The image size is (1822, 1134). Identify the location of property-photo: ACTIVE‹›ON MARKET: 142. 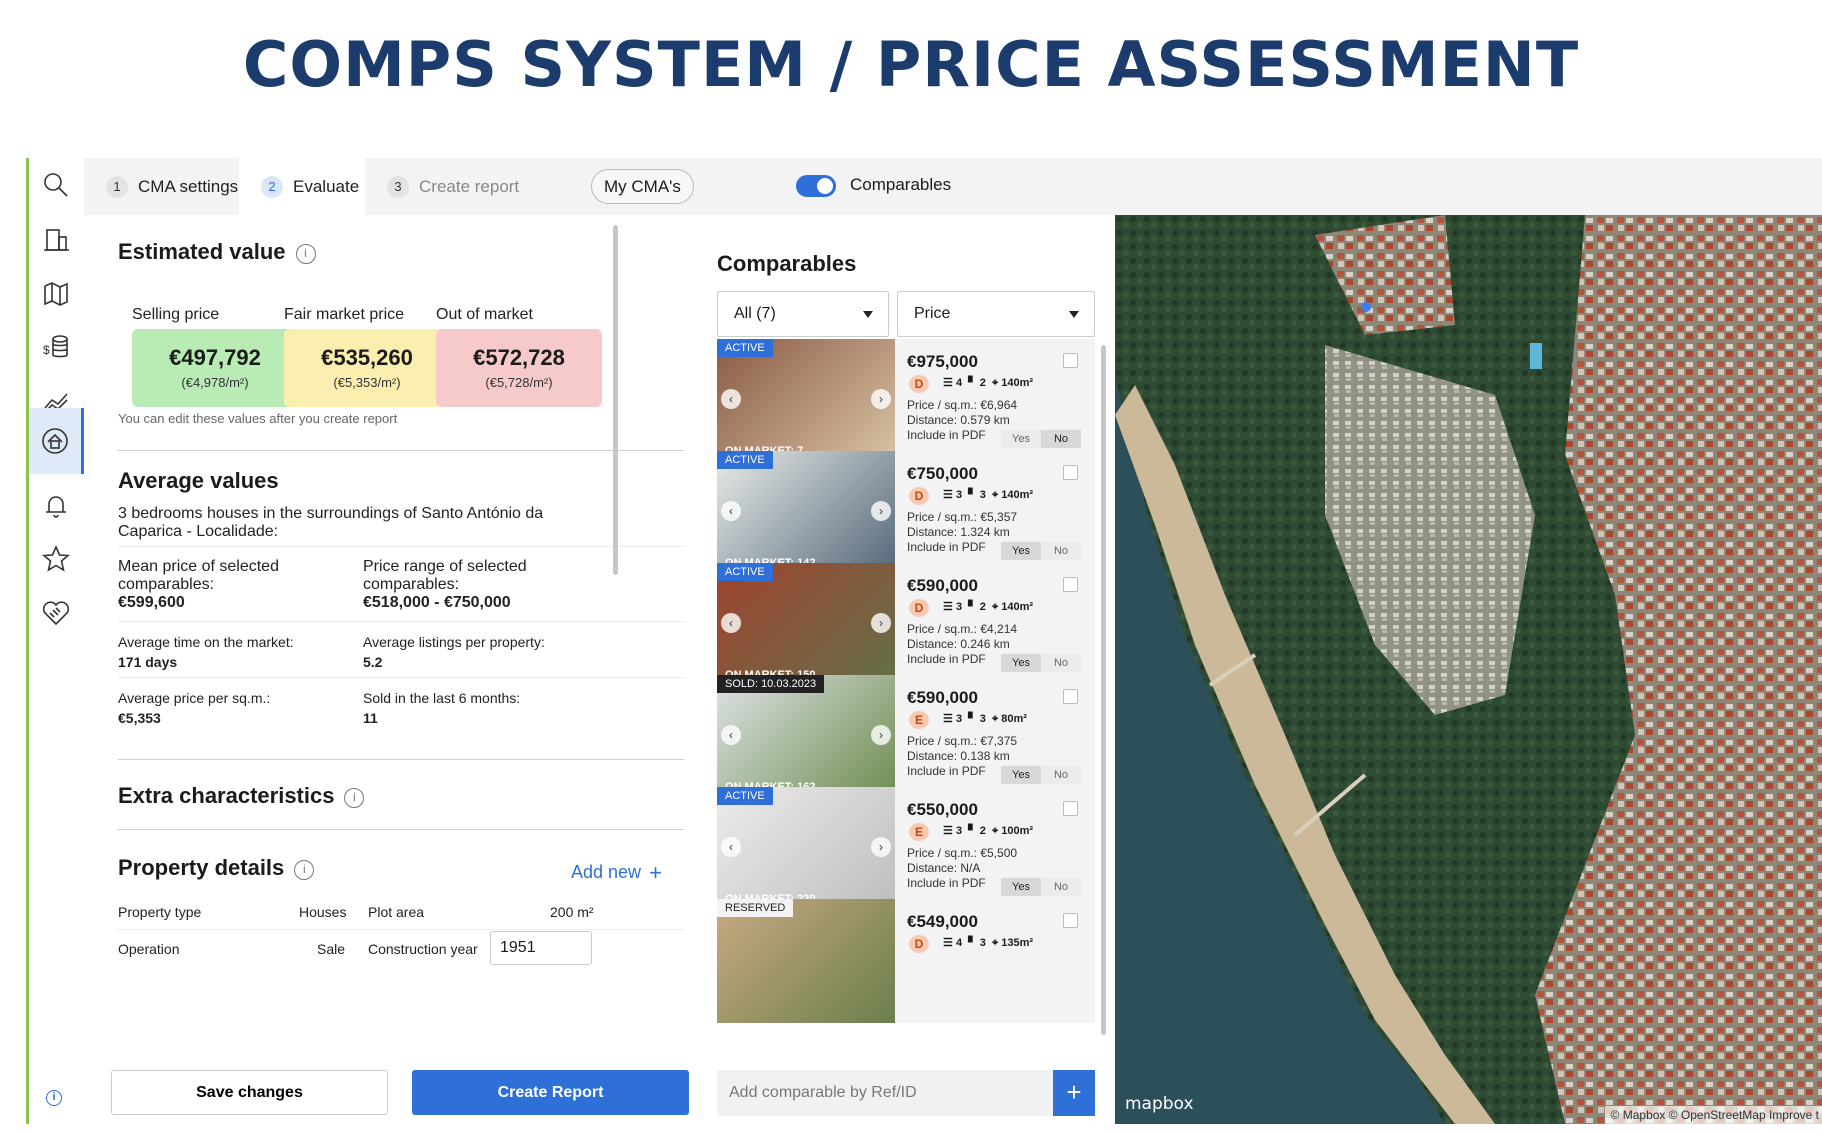
(806, 513).